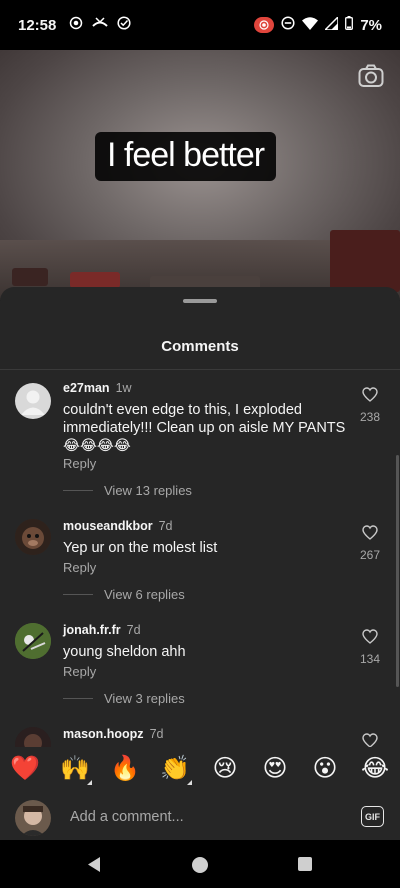 Image resolution: width=400 pixels, height=888 pixels. What do you see at coordinates (144, 594) in the screenshot?
I see `view-replies-label: View 6 replies` at bounding box center [144, 594].